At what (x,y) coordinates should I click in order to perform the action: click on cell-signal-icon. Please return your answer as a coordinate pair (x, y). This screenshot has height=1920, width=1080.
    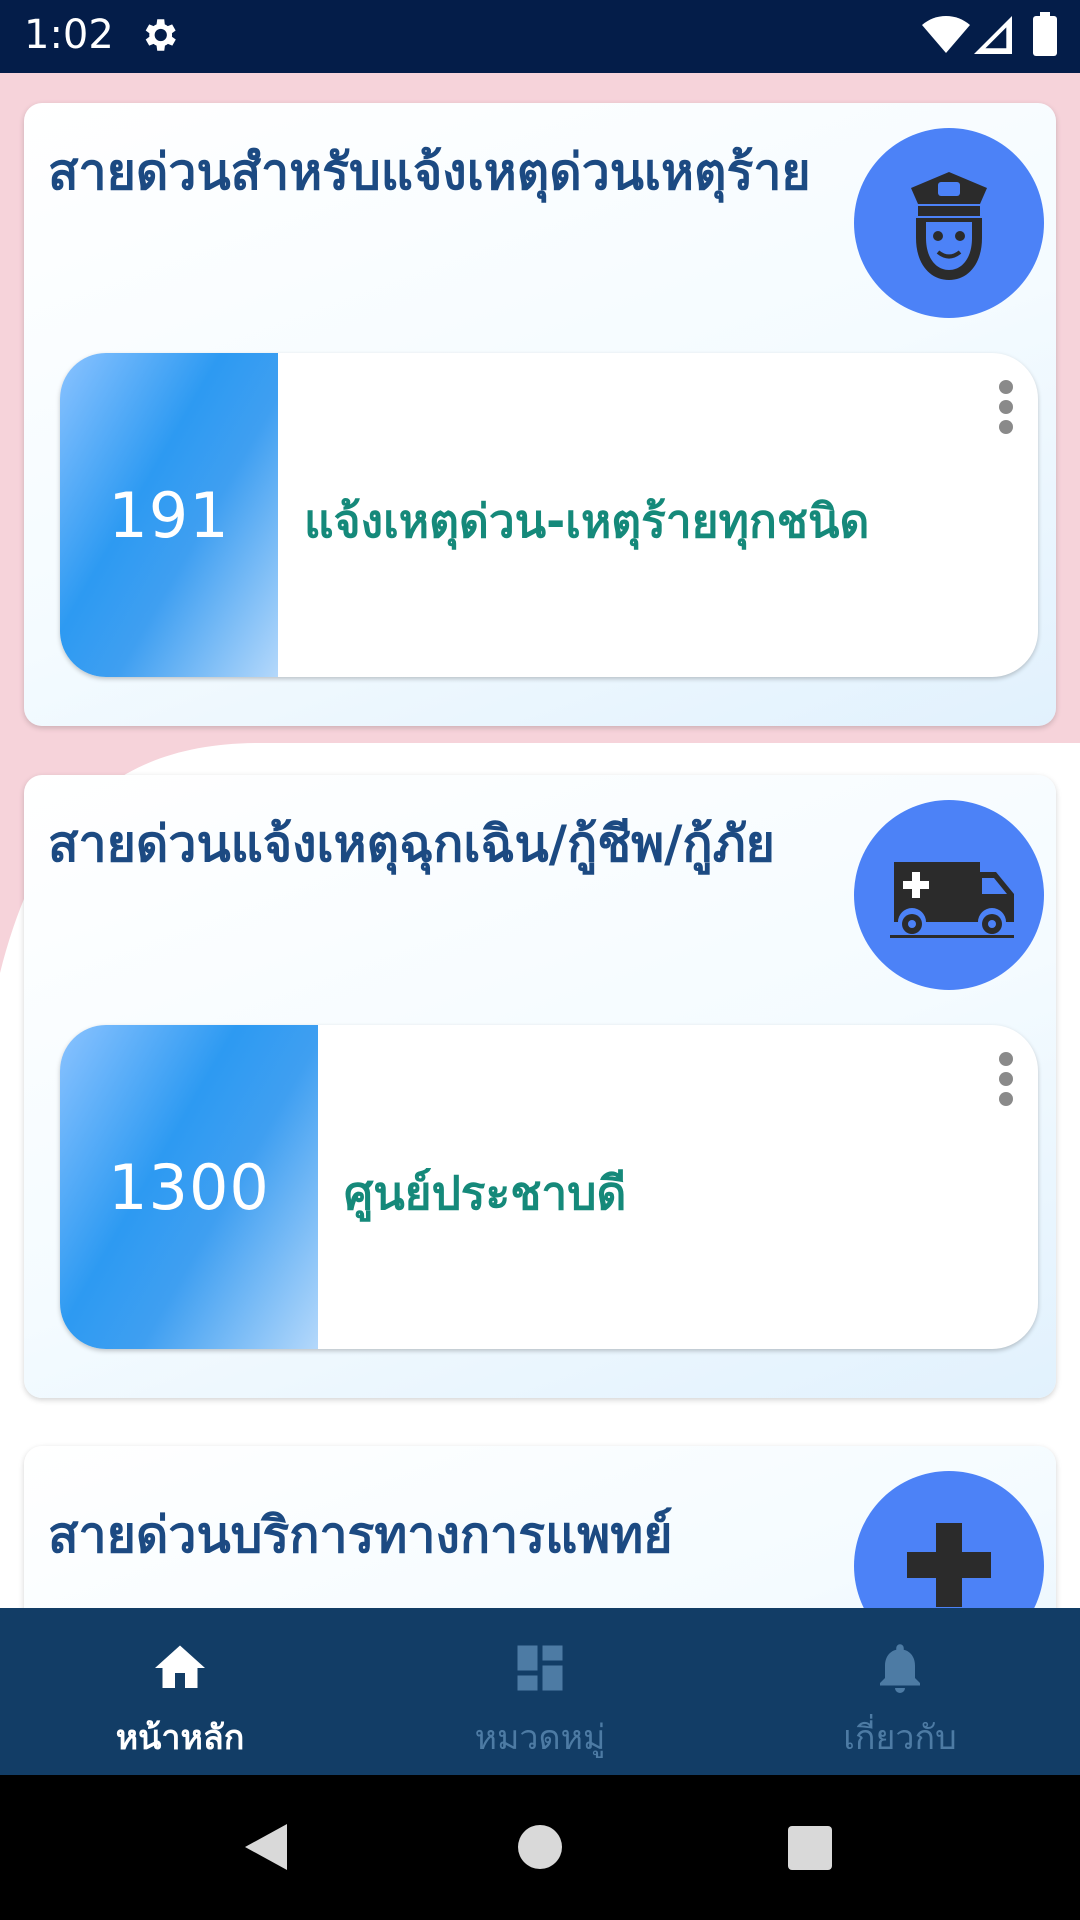
    Looking at the image, I should click on (993, 35).